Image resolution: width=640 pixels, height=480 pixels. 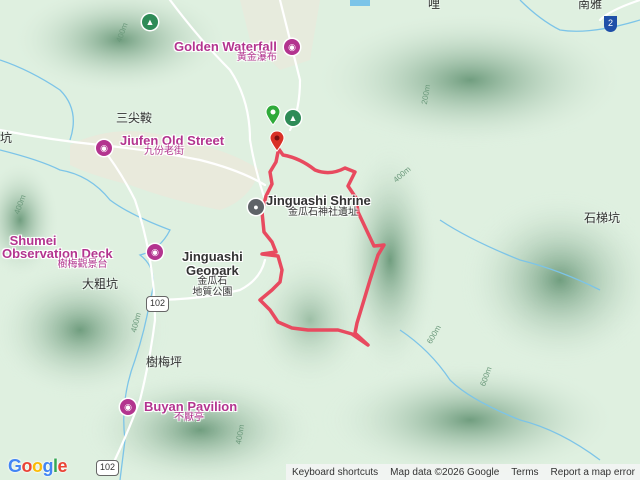 What do you see at coordinates (225, 51) in the screenshot?
I see `poi-golden-waterfall: Golden Waterfall 黃金瀑布` at bounding box center [225, 51].